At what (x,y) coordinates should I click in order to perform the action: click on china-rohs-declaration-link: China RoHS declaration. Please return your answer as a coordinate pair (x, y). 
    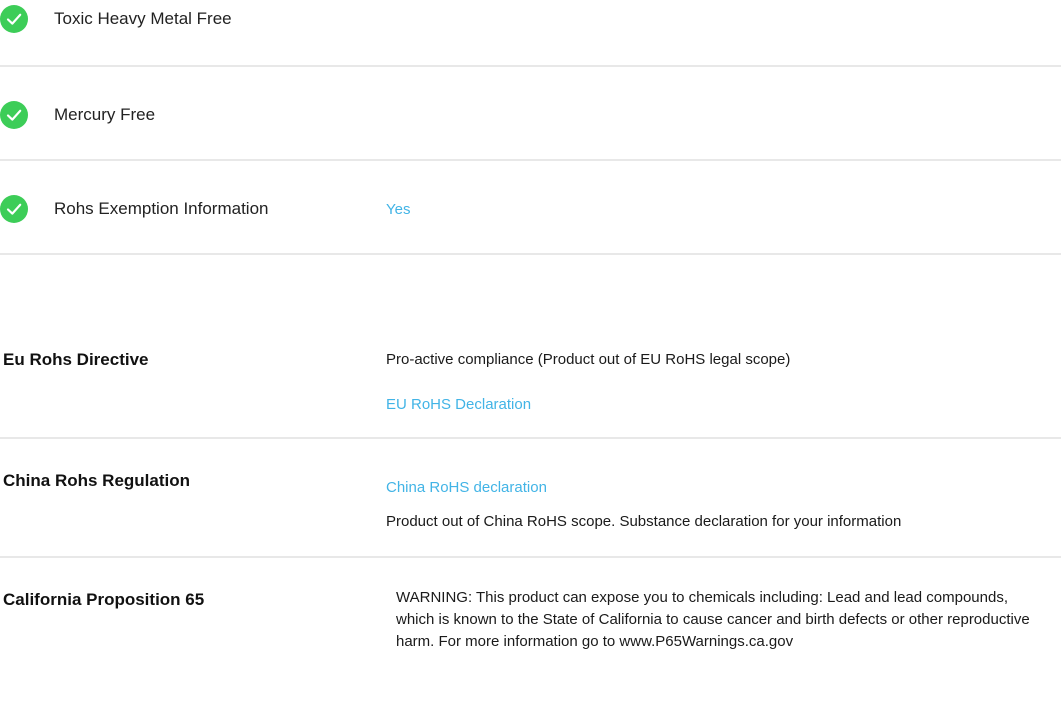
    Looking at the image, I should click on (466, 488).